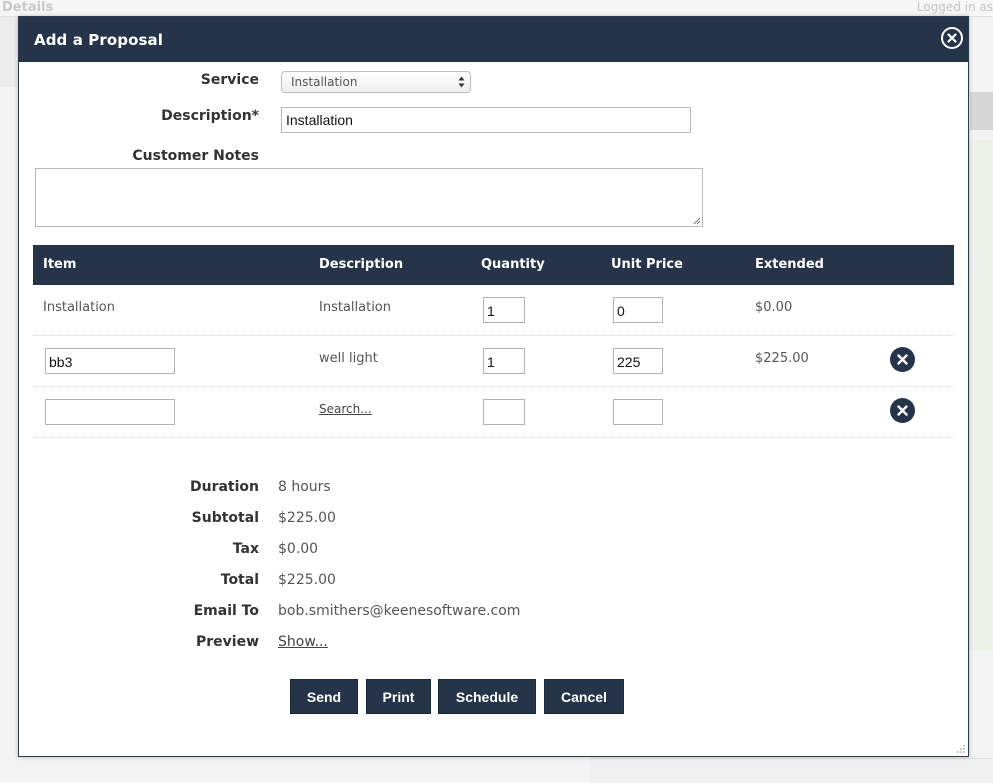 The width and height of the screenshot is (993, 783). What do you see at coordinates (227, 642) in the screenshot?
I see `preview-label: Preview` at bounding box center [227, 642].